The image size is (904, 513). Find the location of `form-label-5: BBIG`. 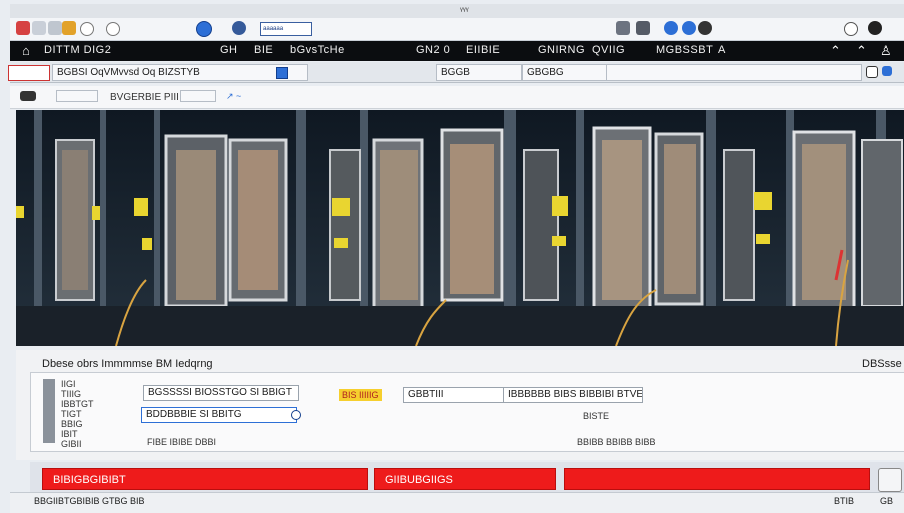

form-label-5: BBIG is located at coordinates (72, 424).